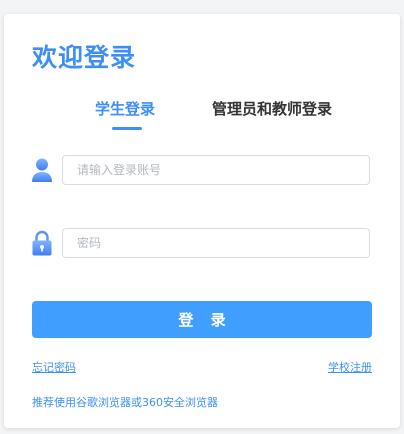 The width and height of the screenshot is (404, 434). Describe the element at coordinates (42, 243) in the screenshot. I see `lock-icon` at that location.